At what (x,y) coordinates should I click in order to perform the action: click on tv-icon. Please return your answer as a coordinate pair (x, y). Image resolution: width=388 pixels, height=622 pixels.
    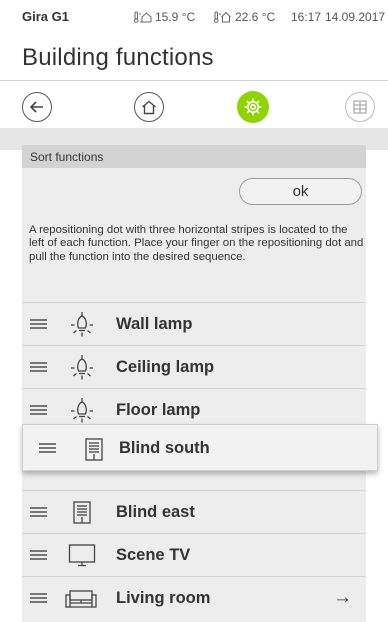
    Looking at the image, I should click on (82, 555).